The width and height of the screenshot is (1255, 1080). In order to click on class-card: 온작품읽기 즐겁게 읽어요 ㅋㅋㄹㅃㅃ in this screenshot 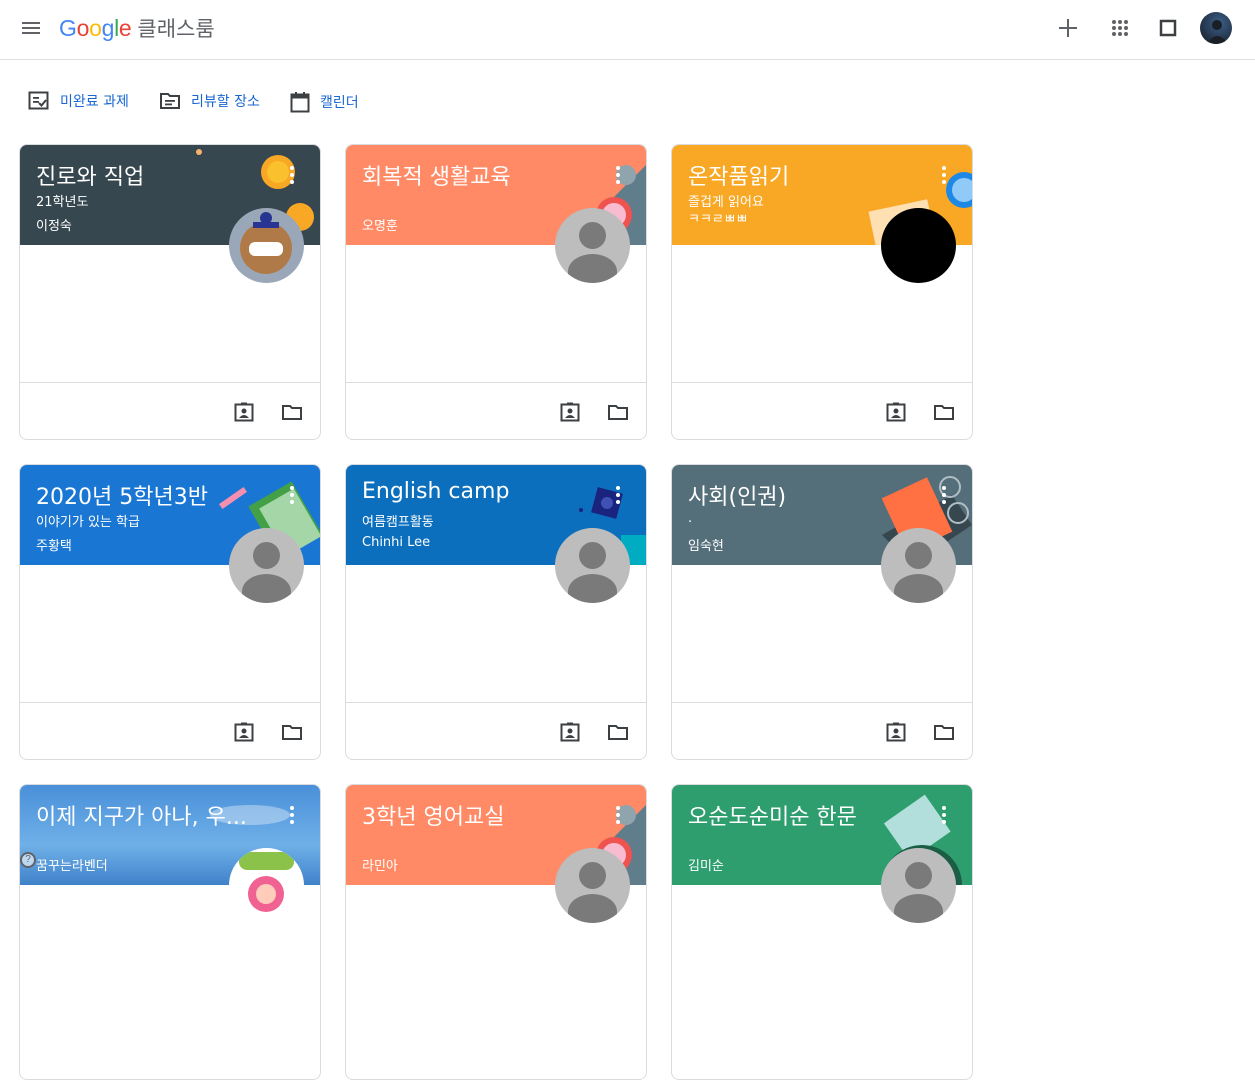, I will do `click(822, 292)`.